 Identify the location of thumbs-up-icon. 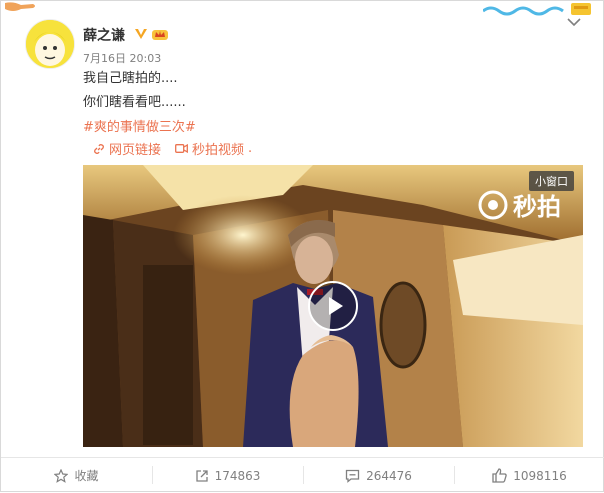
(500, 475).